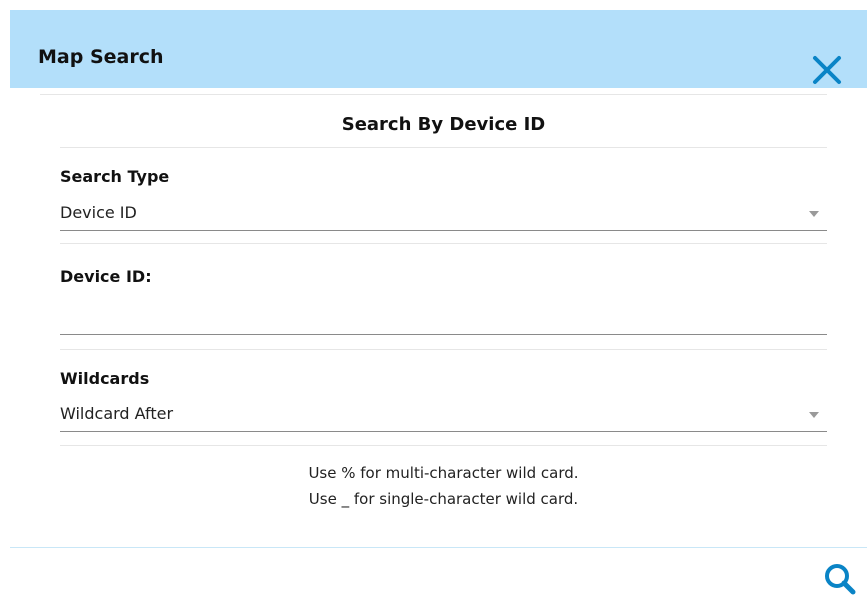 This screenshot has height=600, width=867. I want to click on help-text-multi: Use % for multi-character wild card., so click(443, 473).